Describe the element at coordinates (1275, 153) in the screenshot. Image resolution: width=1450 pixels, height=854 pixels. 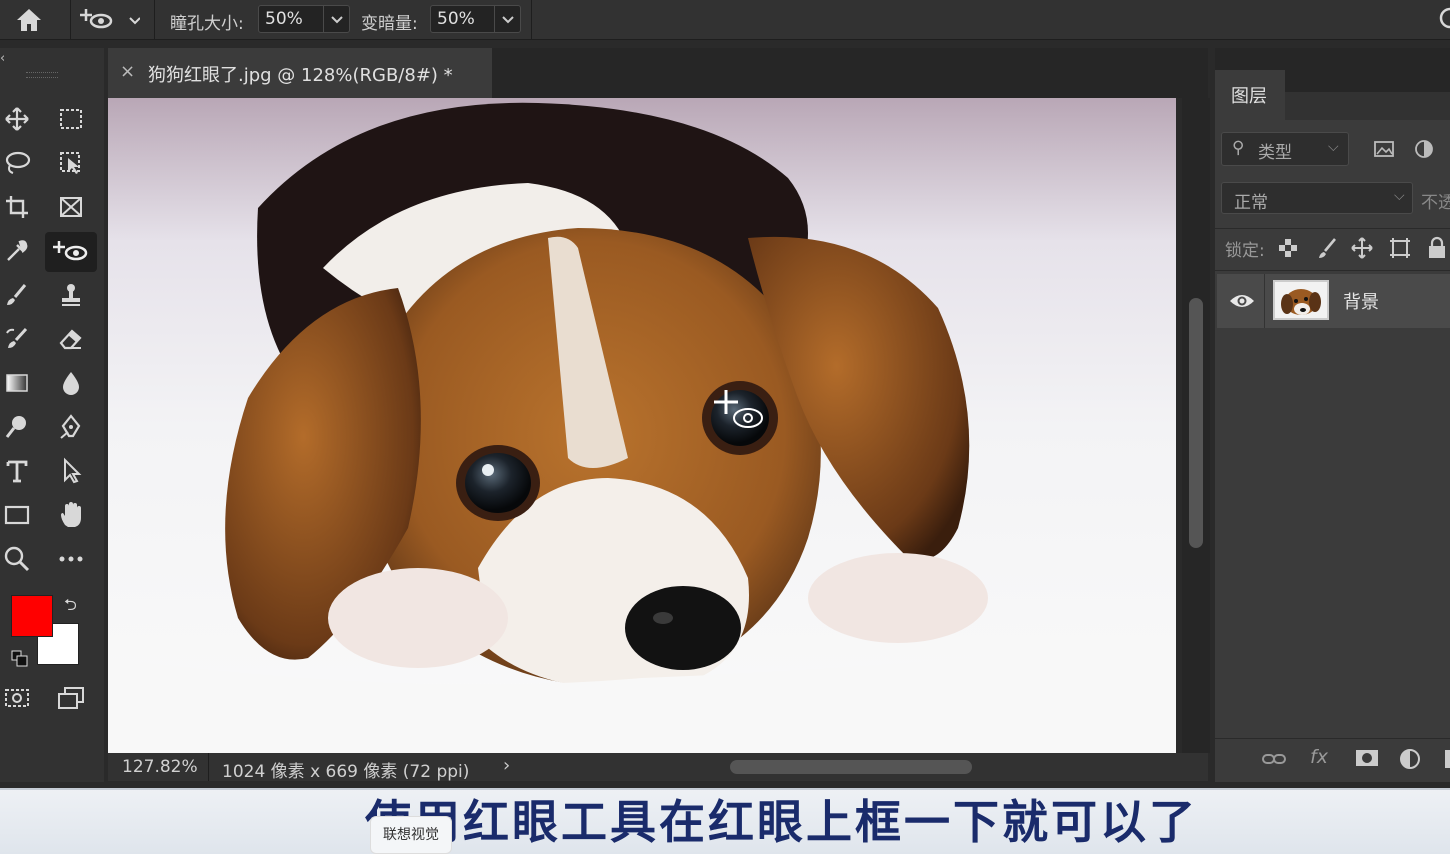
I see `filter-kind-label: 类型` at that location.